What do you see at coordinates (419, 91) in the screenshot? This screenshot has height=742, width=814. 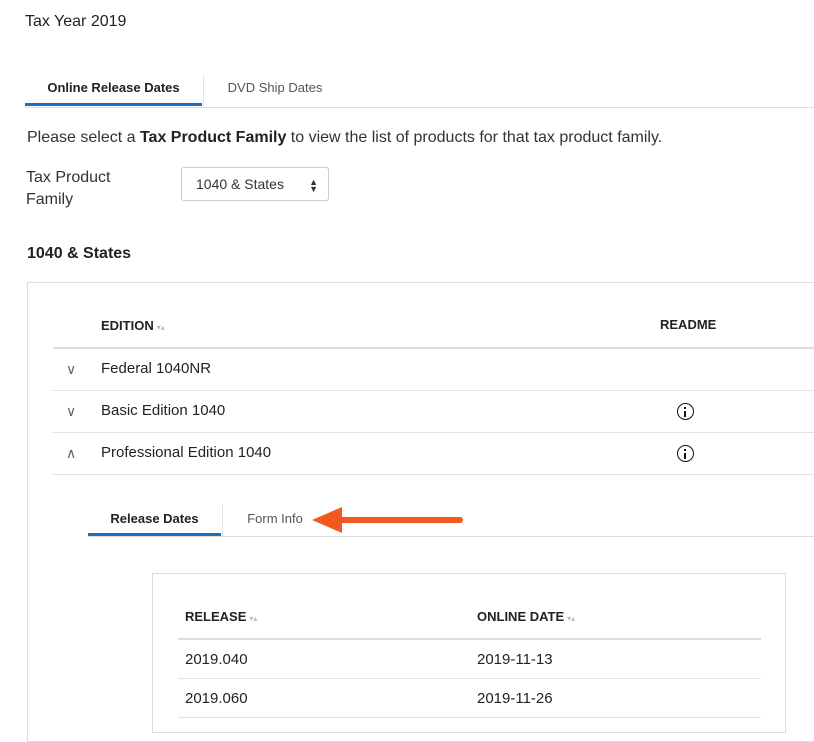 I see `release-type-tabs: Online Release Dates DVD Ship Dates` at bounding box center [419, 91].